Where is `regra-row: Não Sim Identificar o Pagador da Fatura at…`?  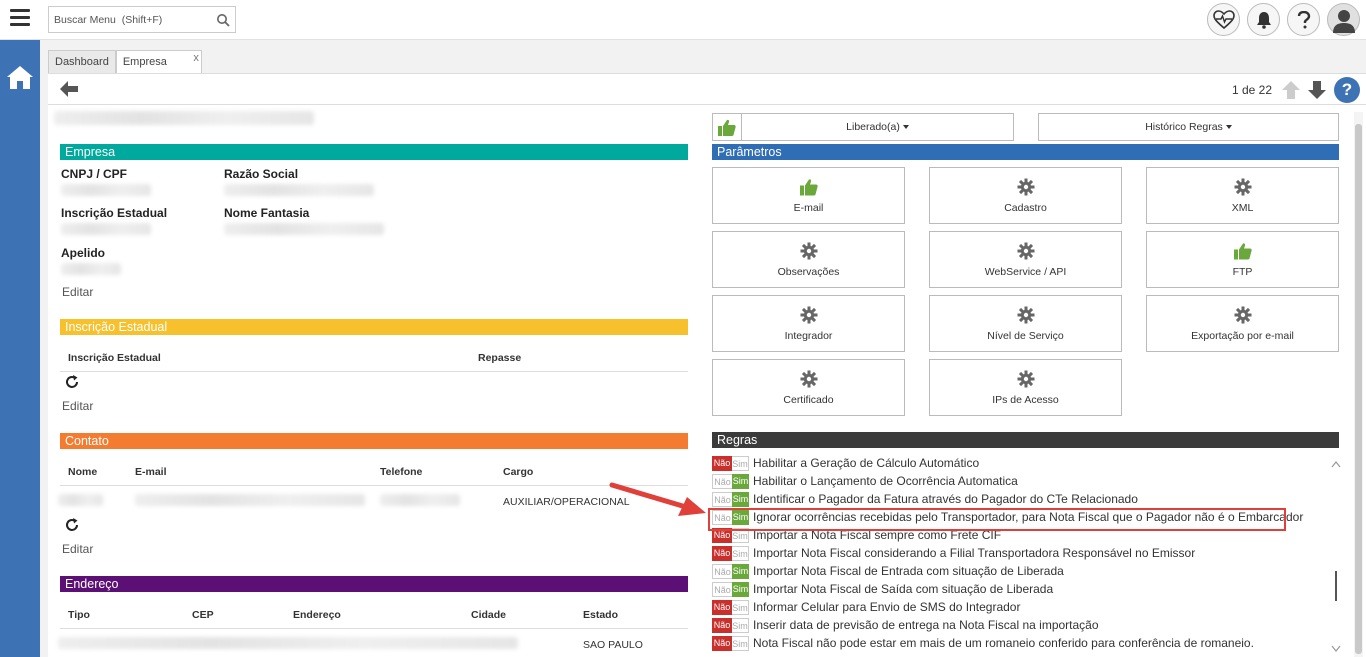
regra-row: Não Sim Identificar o Pagador da Fatura at… is located at coordinates (1025, 499).